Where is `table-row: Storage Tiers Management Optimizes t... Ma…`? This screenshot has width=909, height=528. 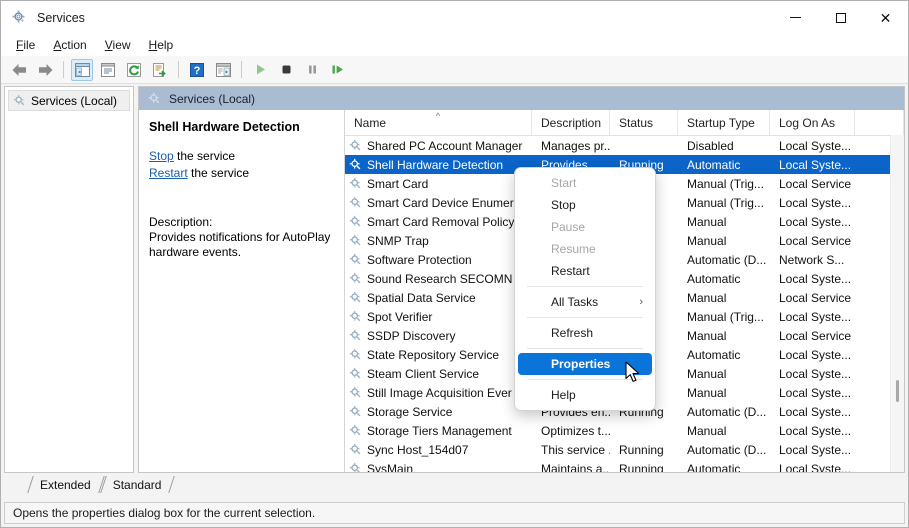
table-row: Storage Tiers Management Optimizes t... Ma… is located at coordinates (624, 430).